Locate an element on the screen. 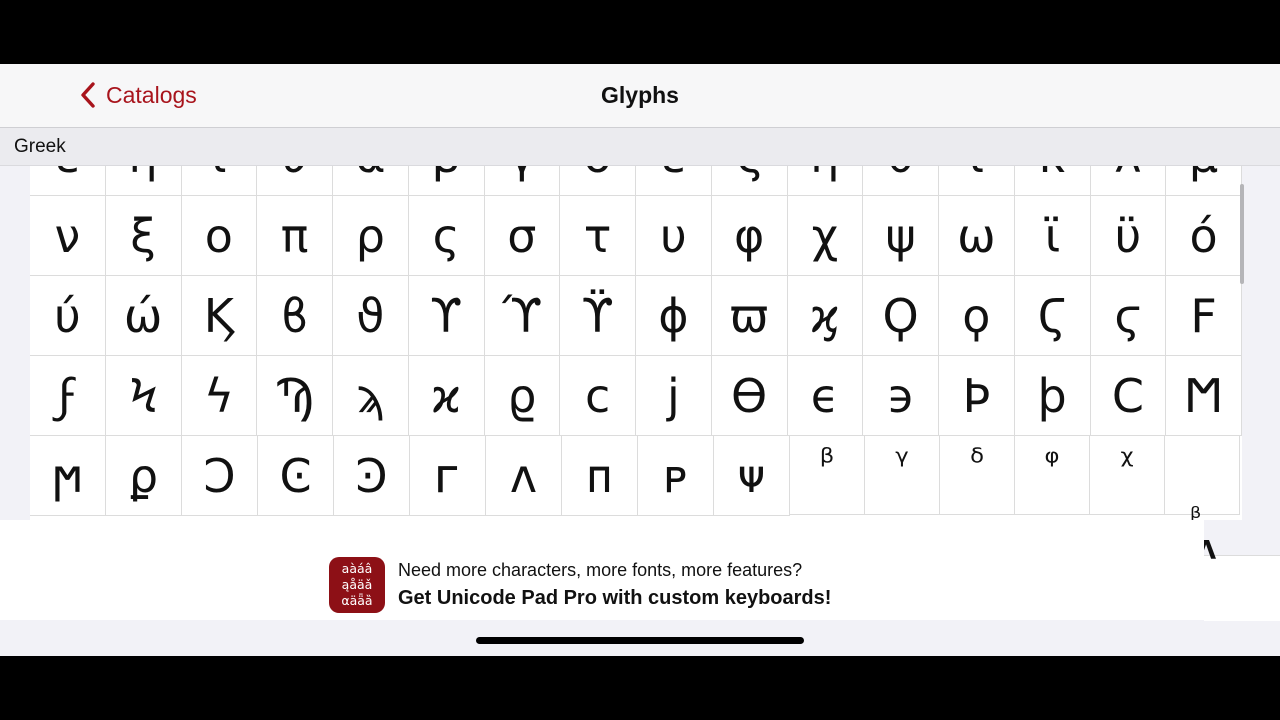 Image resolution: width=1280 pixels, height=720 pixels. glyph-cell: ϝ is located at coordinates (68, 396).